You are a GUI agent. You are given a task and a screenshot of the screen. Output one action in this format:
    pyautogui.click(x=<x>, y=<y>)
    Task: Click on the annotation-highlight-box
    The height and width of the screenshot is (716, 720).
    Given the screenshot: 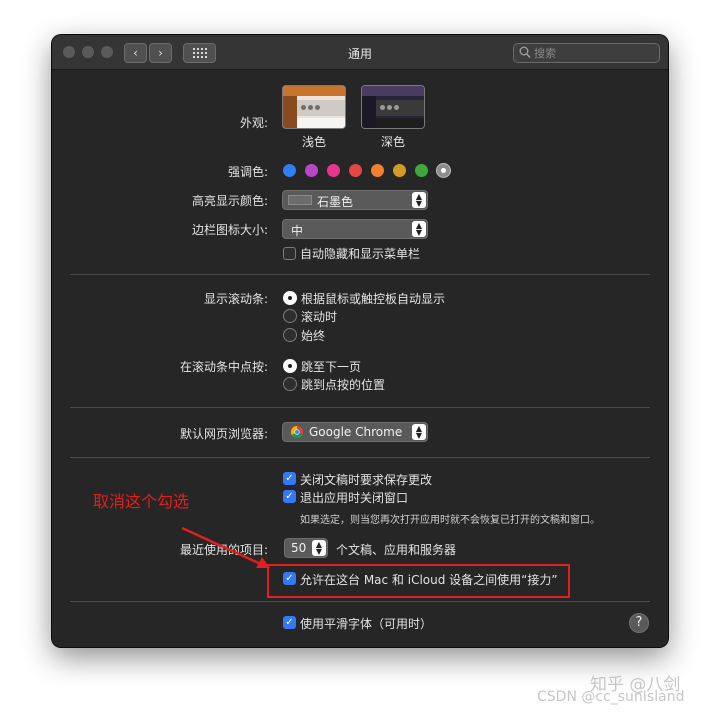 What is the action you would take?
    pyautogui.click(x=418, y=581)
    